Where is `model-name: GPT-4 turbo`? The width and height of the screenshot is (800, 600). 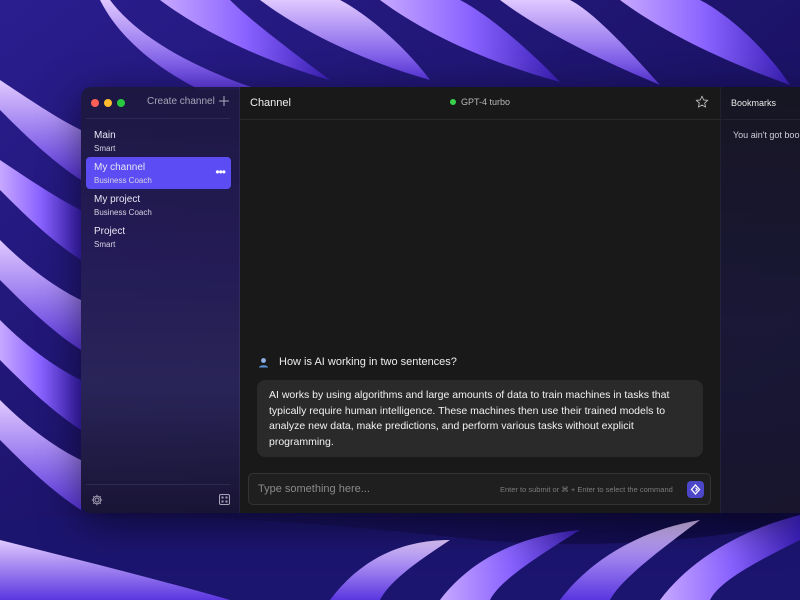 model-name: GPT-4 turbo is located at coordinates (486, 102).